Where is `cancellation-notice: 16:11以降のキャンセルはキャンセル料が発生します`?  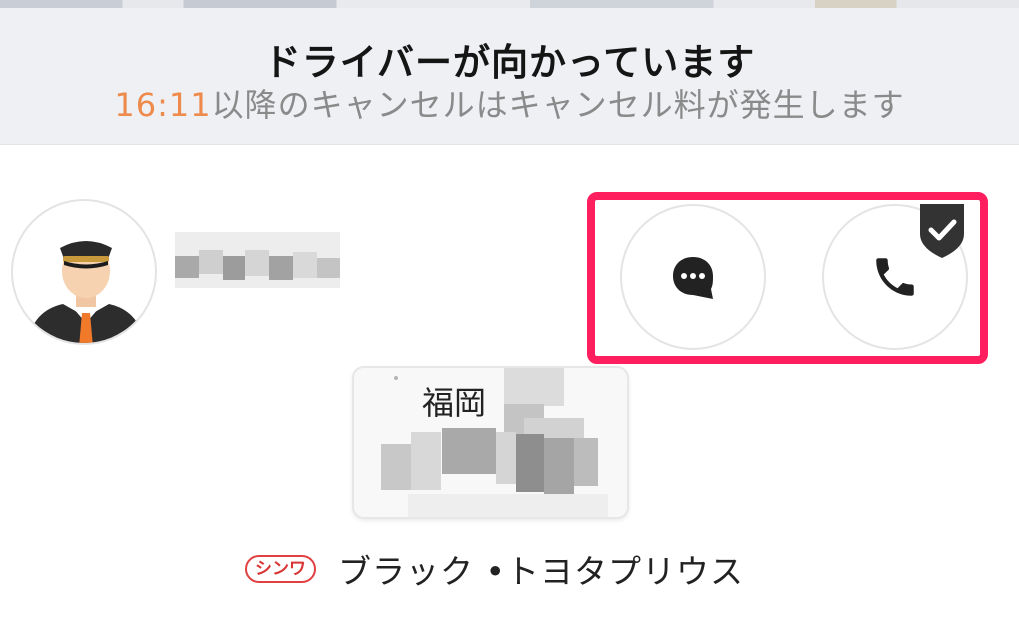
cancellation-notice: 16:11以降のキャンセルはキャンセル料が発生します is located at coordinates (509, 103).